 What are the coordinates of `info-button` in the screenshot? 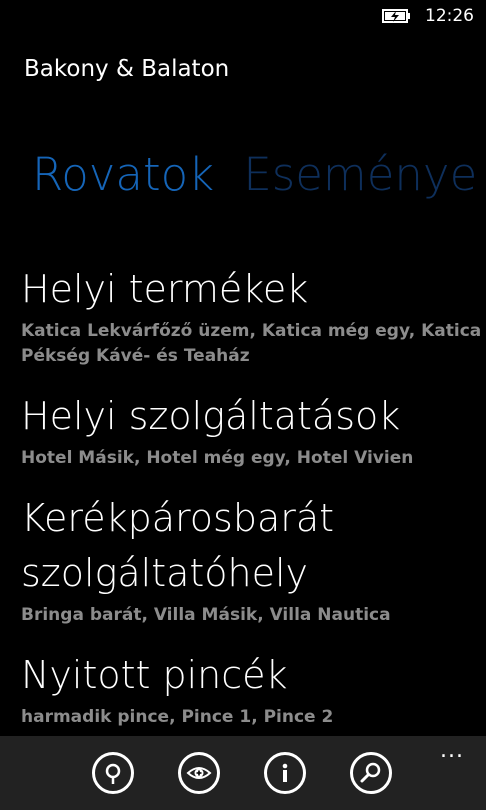 It's located at (285, 773).